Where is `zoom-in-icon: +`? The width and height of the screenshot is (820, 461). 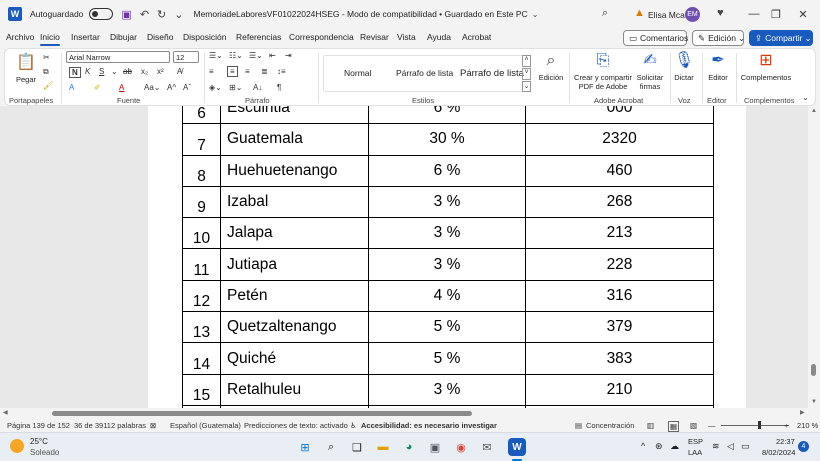 zoom-in-icon: + is located at coordinates (786, 425).